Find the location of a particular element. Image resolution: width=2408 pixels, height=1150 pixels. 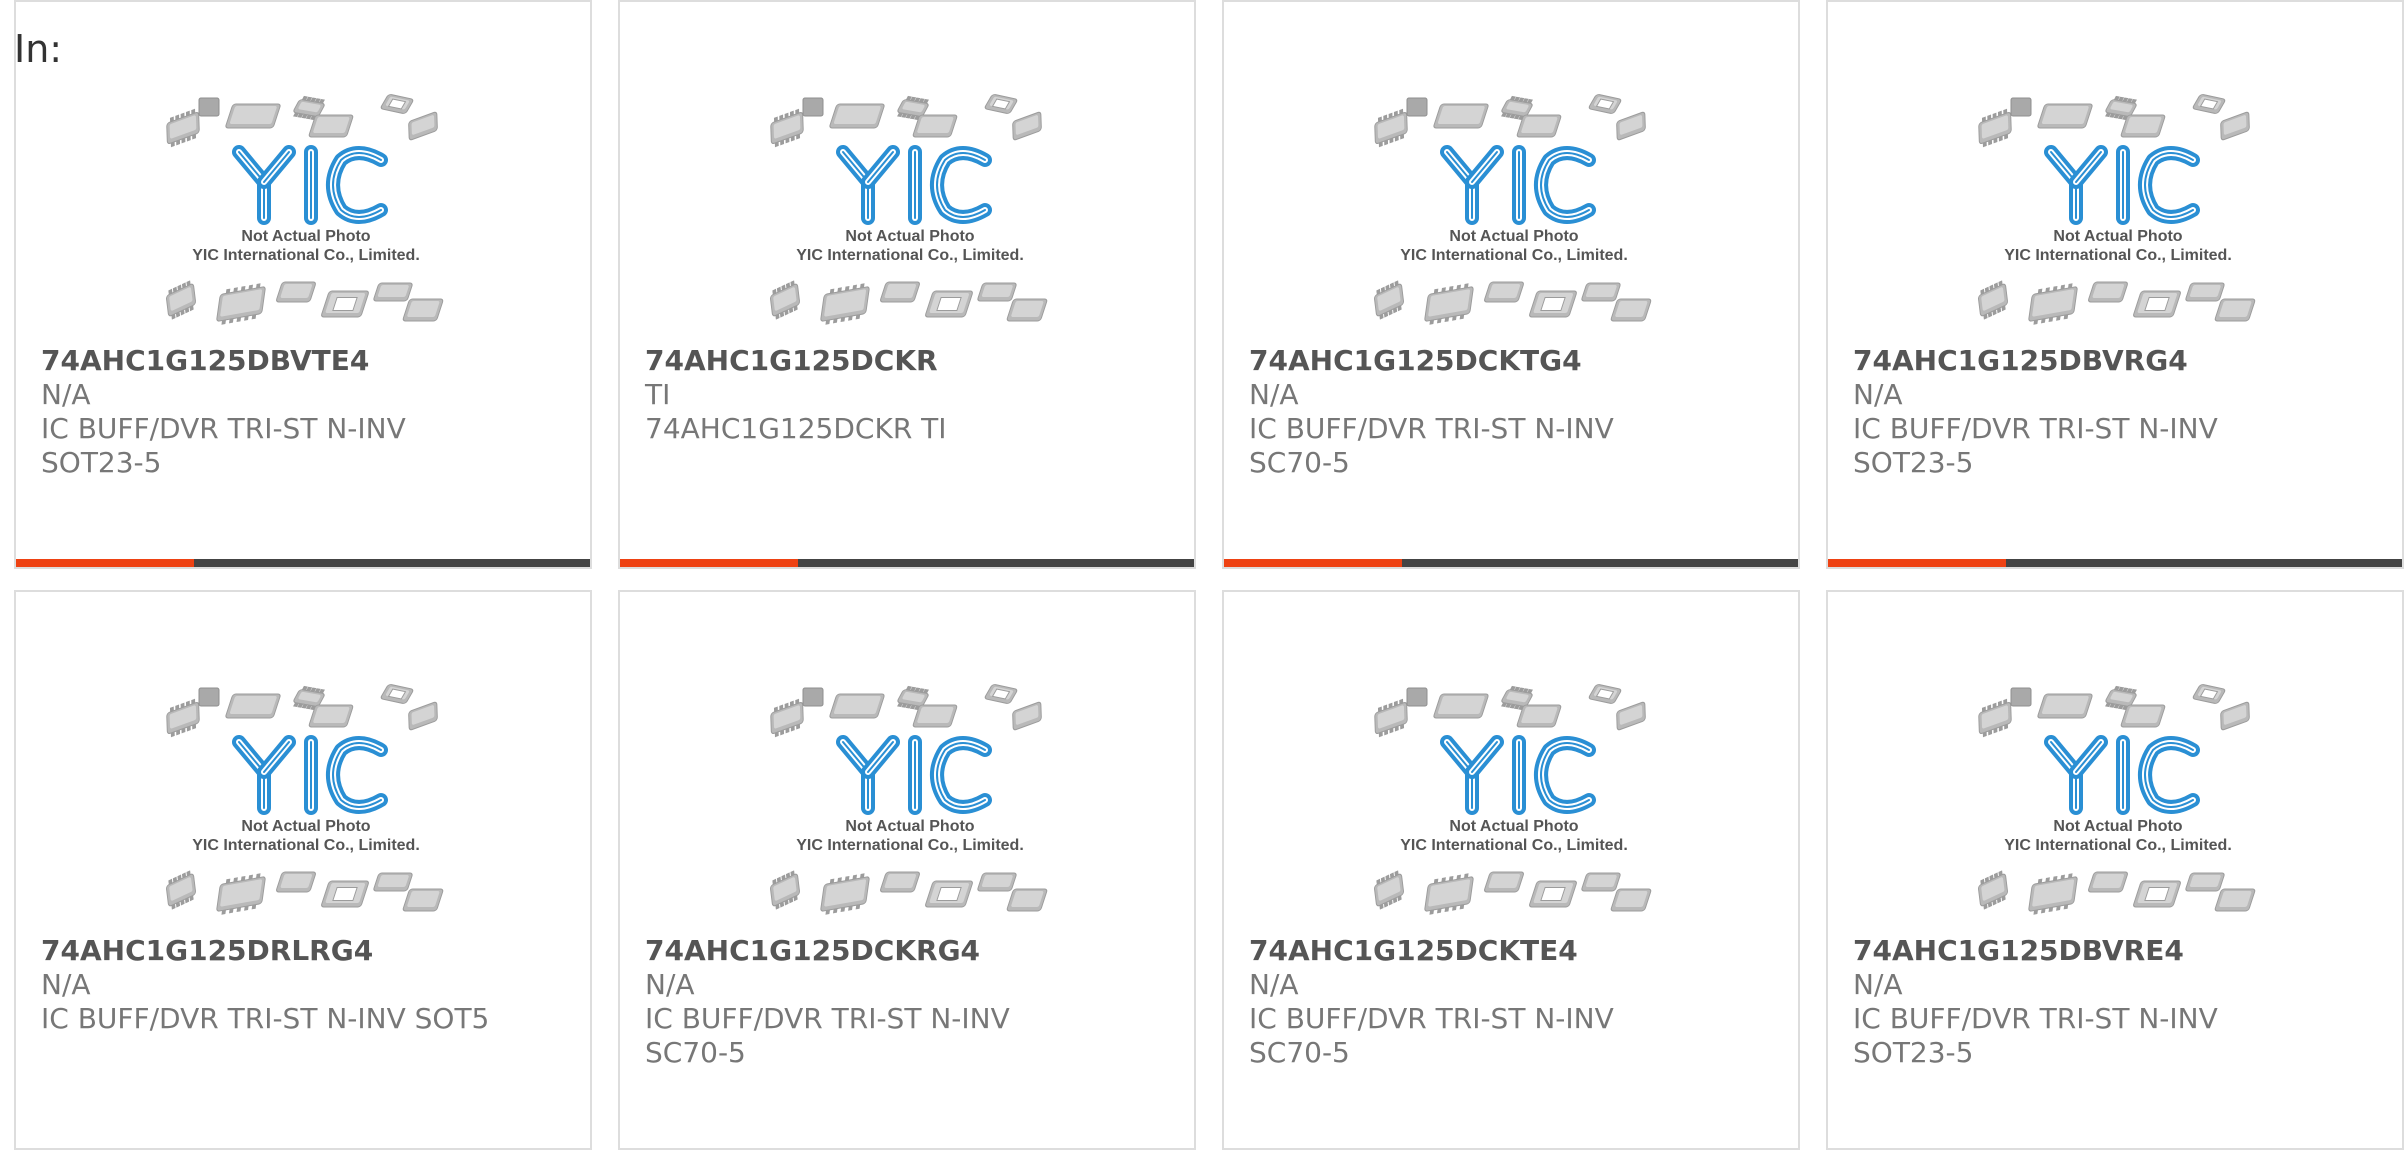

product-part-number: 74AHC1G125DCKRG4 is located at coordinates (812, 951).